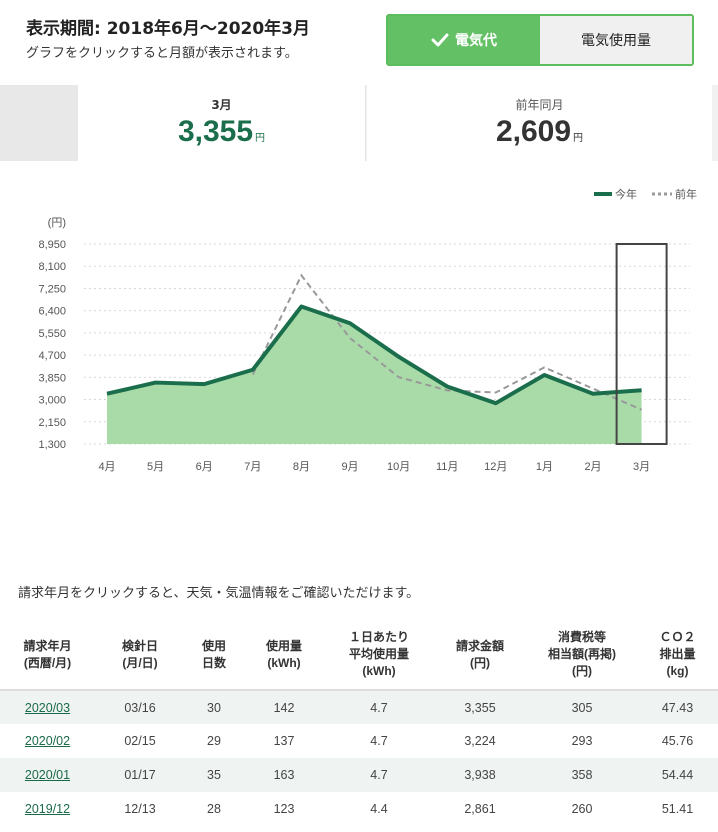 The width and height of the screenshot is (718, 832). What do you see at coordinates (480, 655) in the screenshot?
I see `table-header-cell: 請求金額 (円)` at bounding box center [480, 655].